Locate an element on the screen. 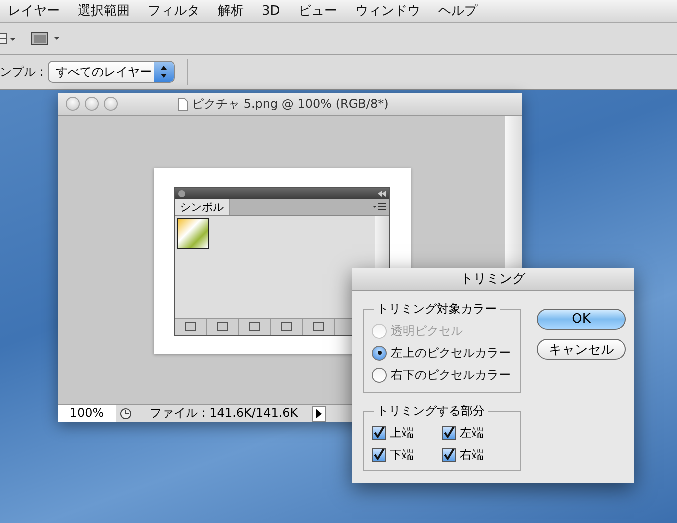  checkbox-option: 左端 is located at coordinates (477, 433).